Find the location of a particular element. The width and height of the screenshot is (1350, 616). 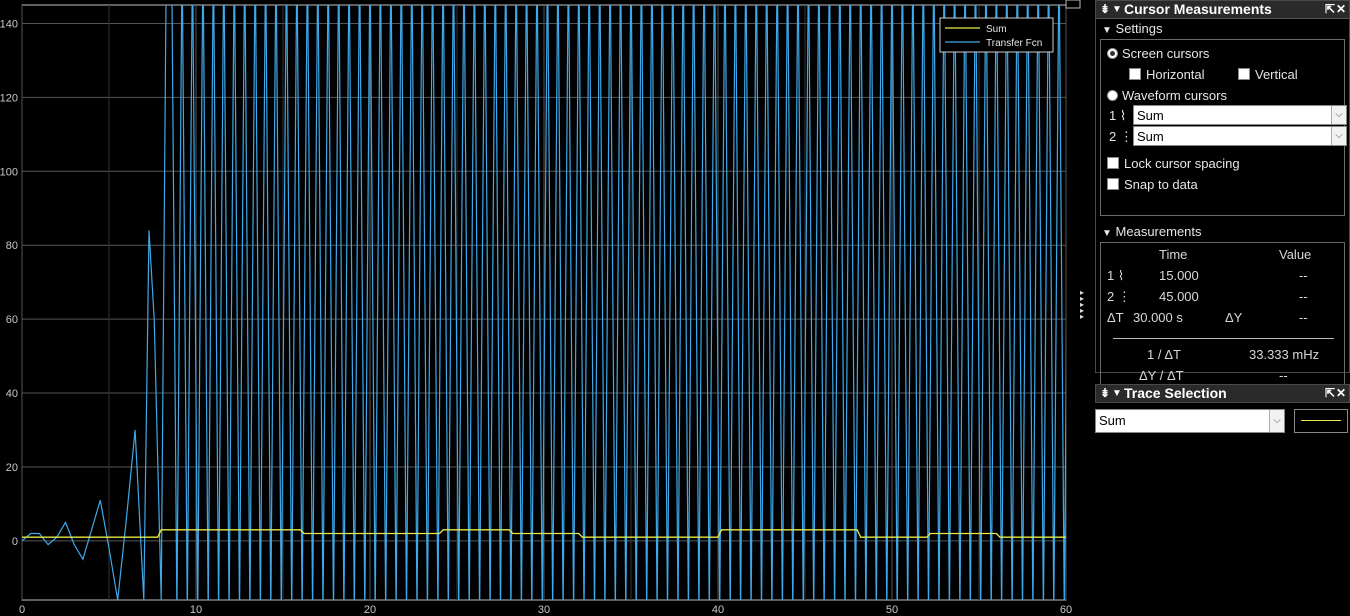

waveform-cursors-radio: Waveform cursors is located at coordinates (1167, 95).